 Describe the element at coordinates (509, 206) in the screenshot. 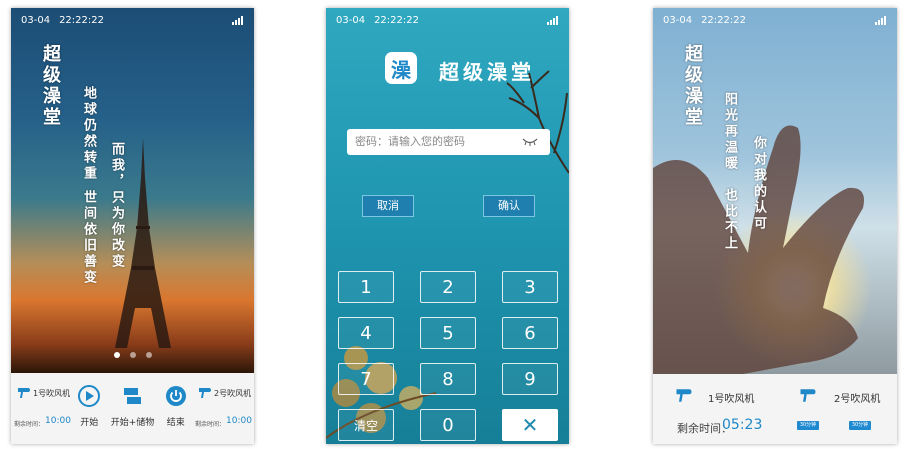

I see `confirm-button: 确认` at that location.